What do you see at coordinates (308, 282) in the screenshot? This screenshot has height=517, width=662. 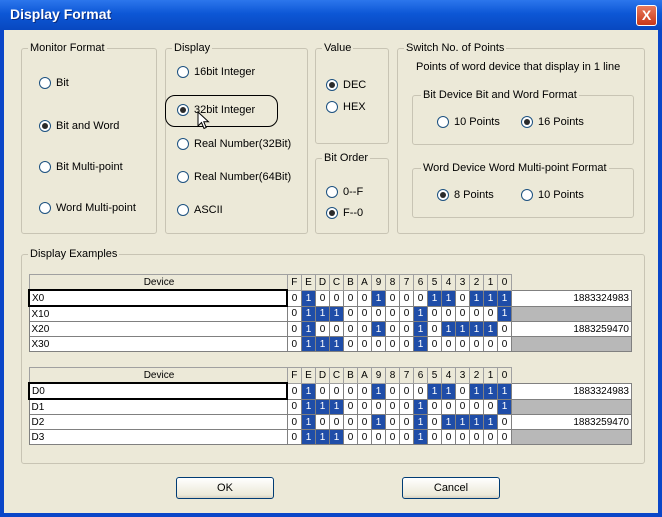 I see `bit-column-header: E` at bounding box center [308, 282].